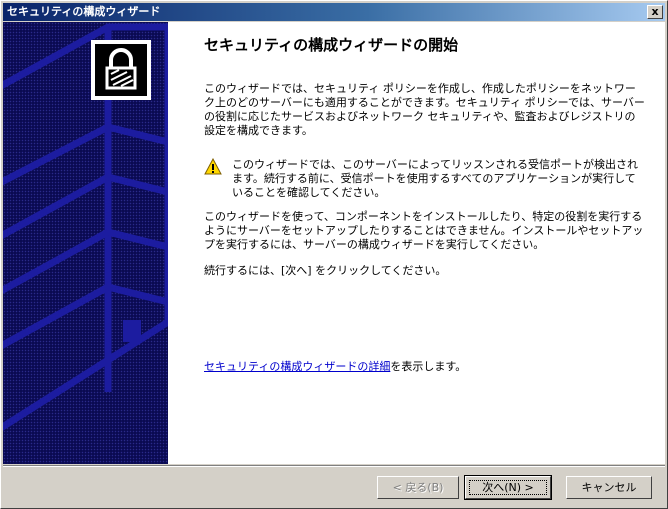 This screenshot has width=668, height=509. I want to click on separator-highlight, so click(334, 466).